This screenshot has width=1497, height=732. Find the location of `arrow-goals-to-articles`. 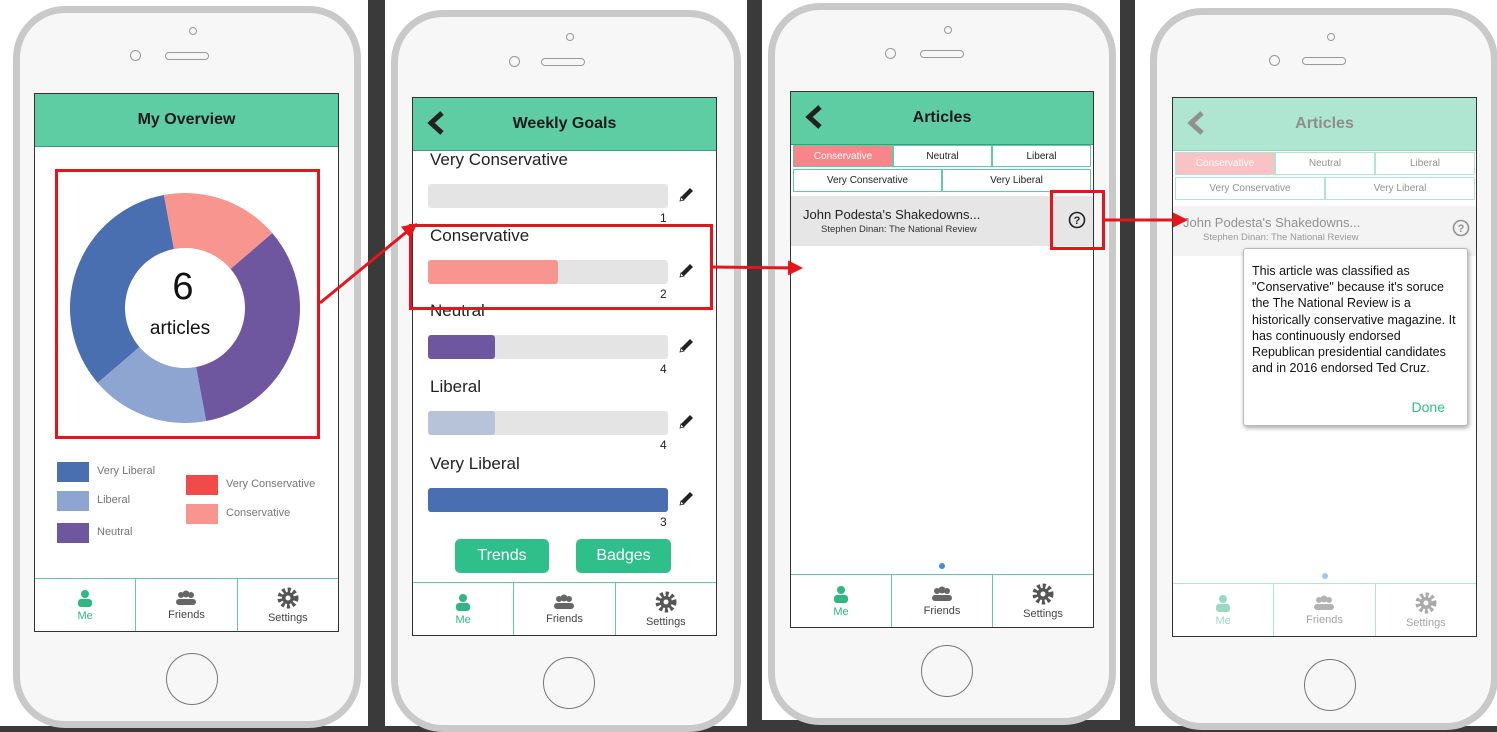

arrow-goals-to-articles is located at coordinates (757, 268).